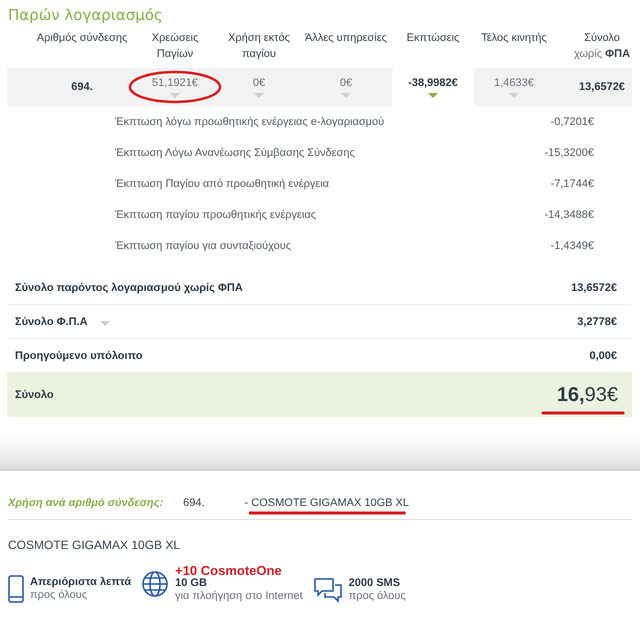 This screenshot has height=635, width=640. I want to click on table-cell: 694., so click(82, 87).